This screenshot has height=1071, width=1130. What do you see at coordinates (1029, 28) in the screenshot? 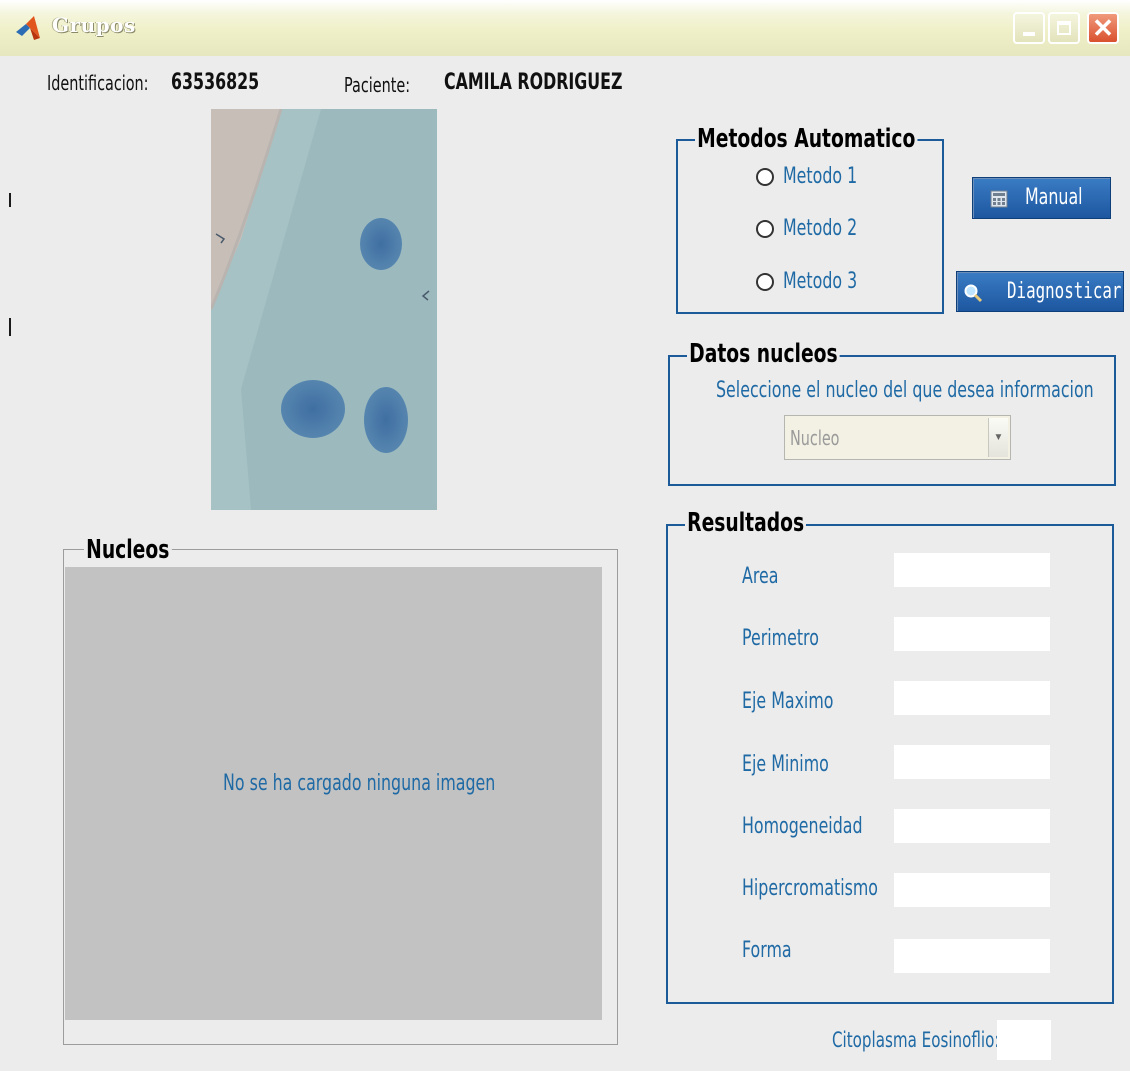
I see `minimize-button` at bounding box center [1029, 28].